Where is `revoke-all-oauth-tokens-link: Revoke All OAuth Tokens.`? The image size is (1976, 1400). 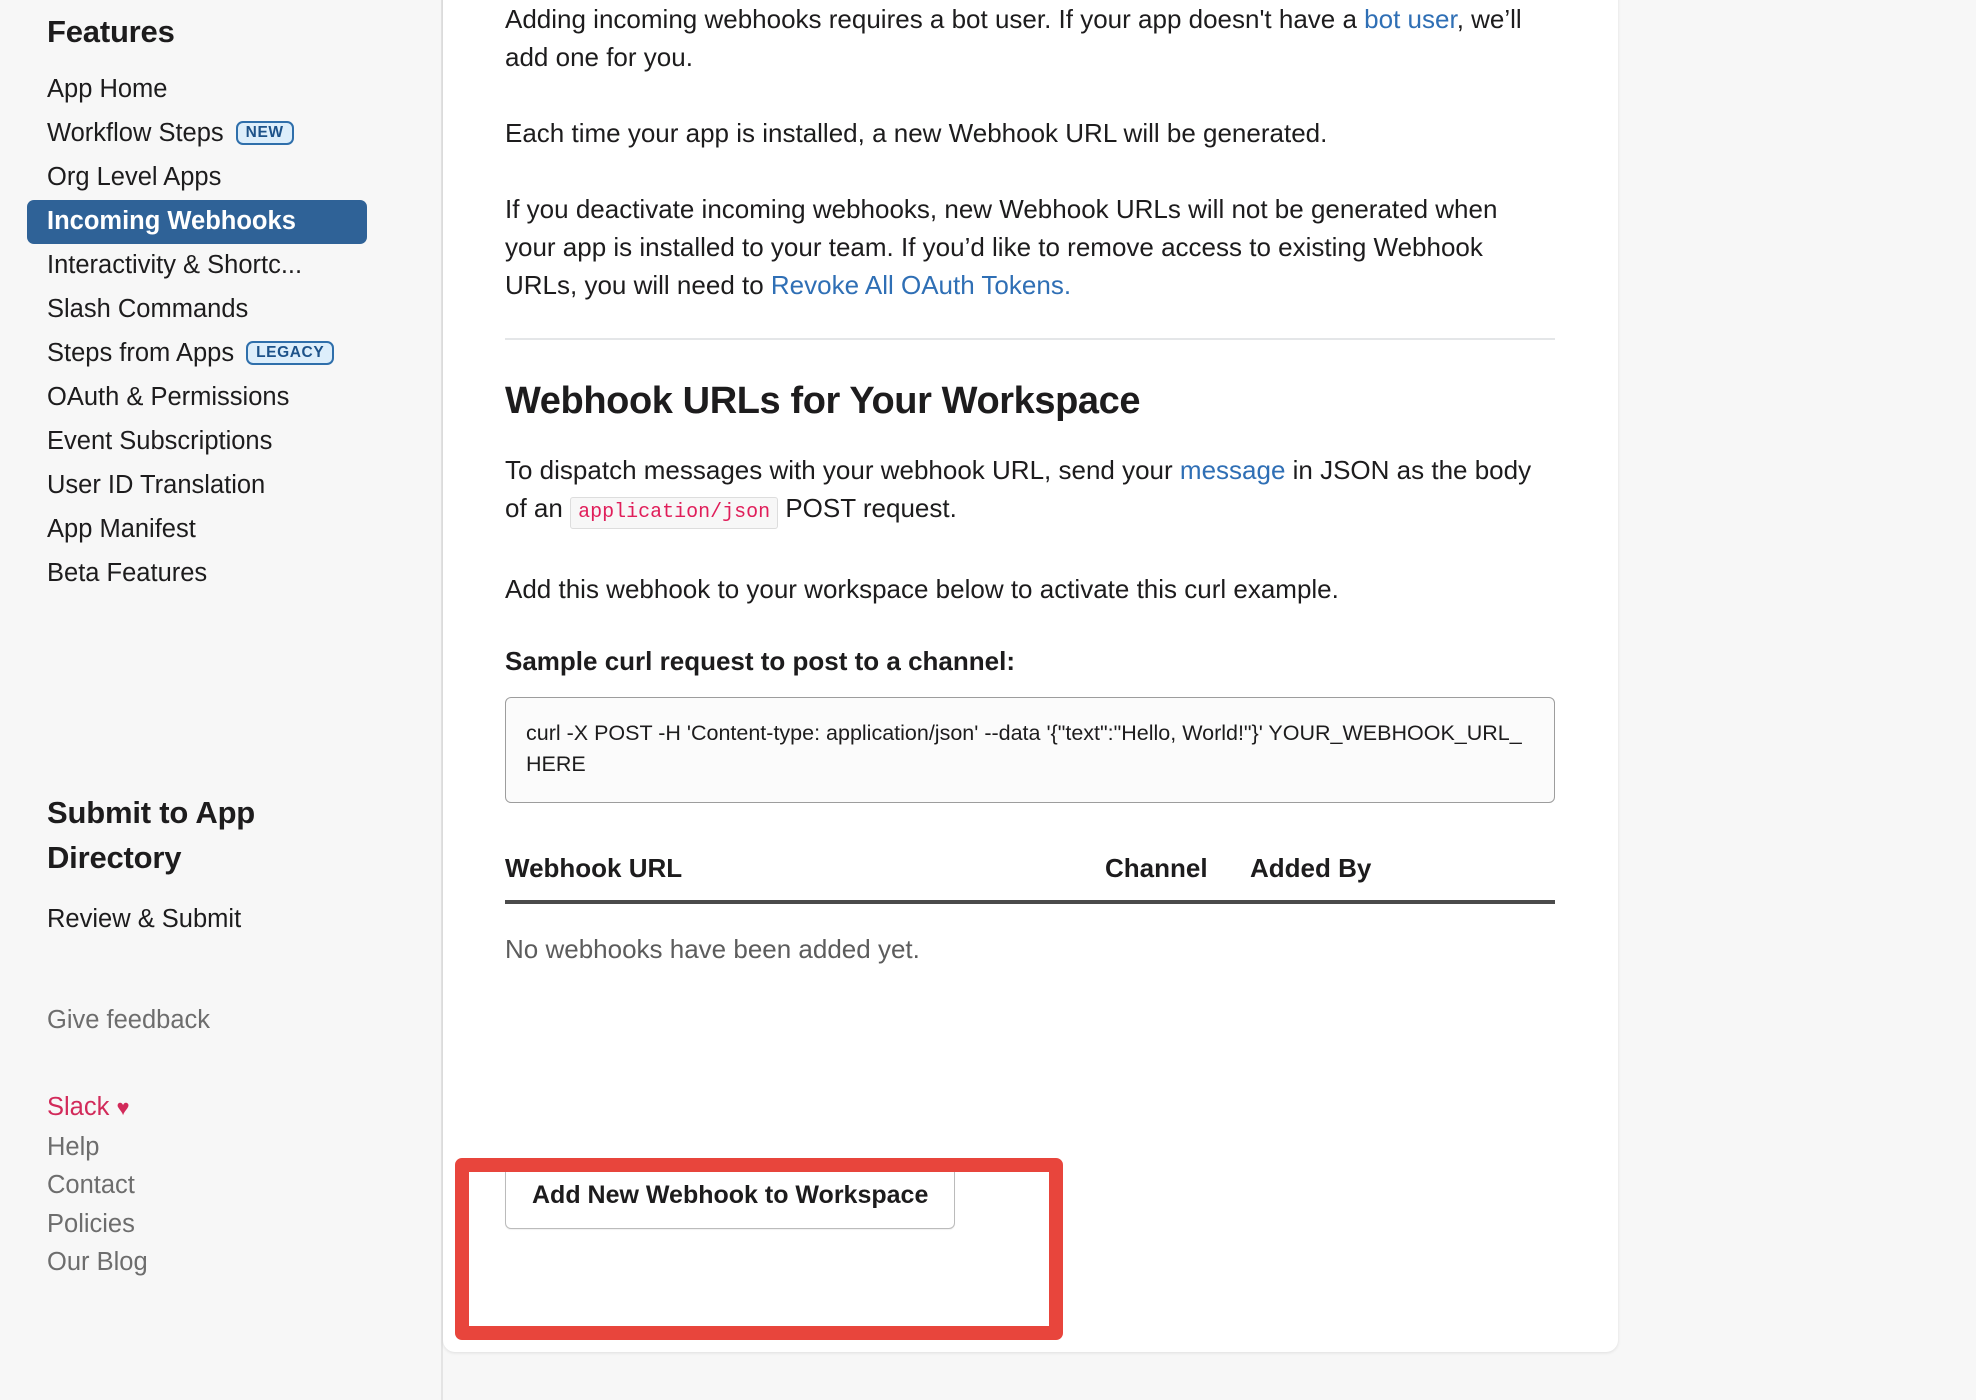
revoke-all-oauth-tokens-link: Revoke All OAuth Tokens. is located at coordinates (921, 285).